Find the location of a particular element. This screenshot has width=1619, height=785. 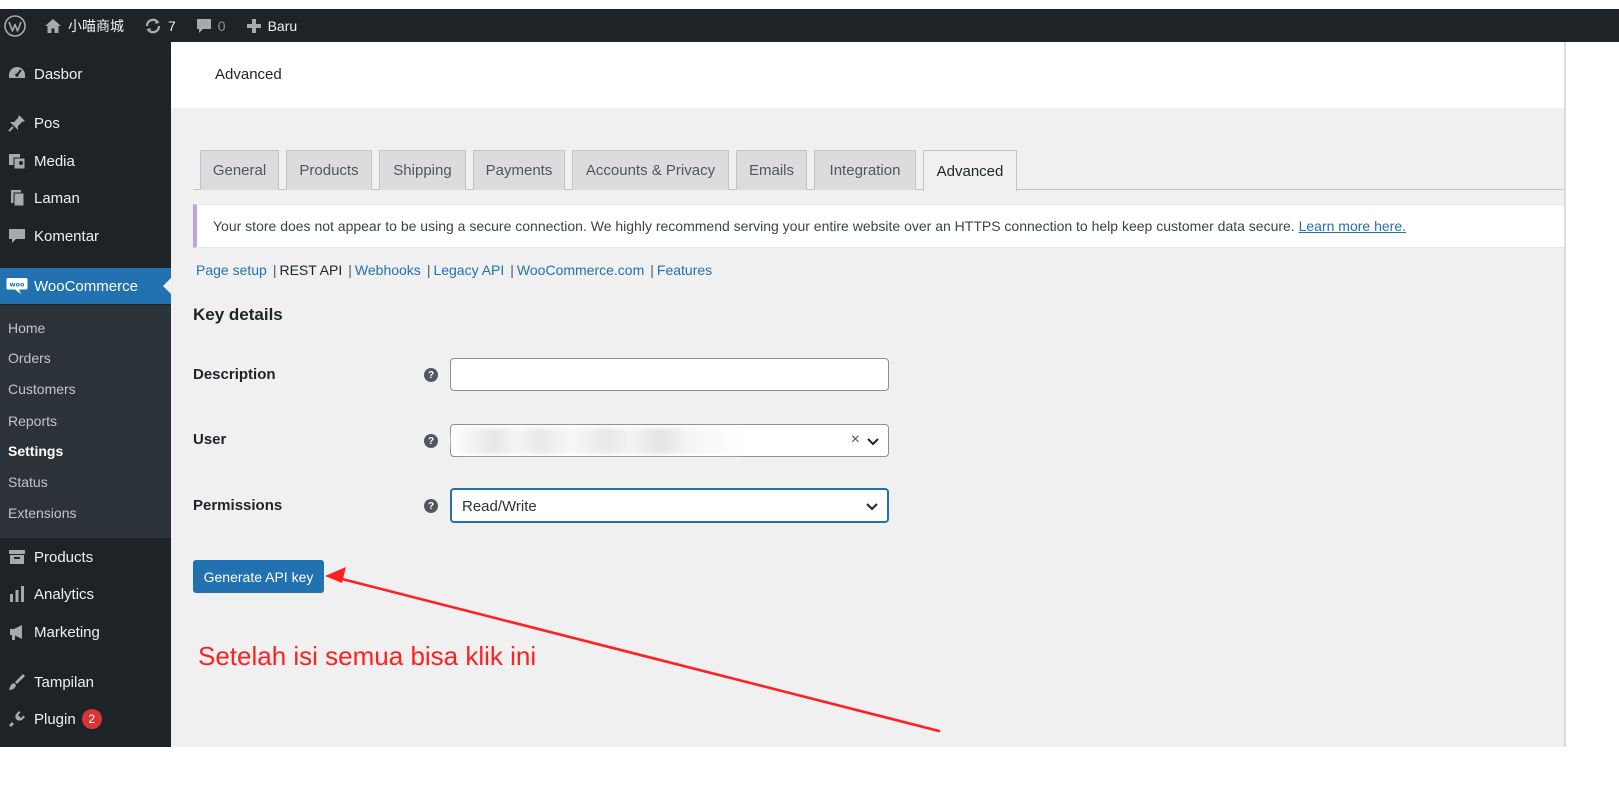

section-link-rest-api: REST API is located at coordinates (310, 270).